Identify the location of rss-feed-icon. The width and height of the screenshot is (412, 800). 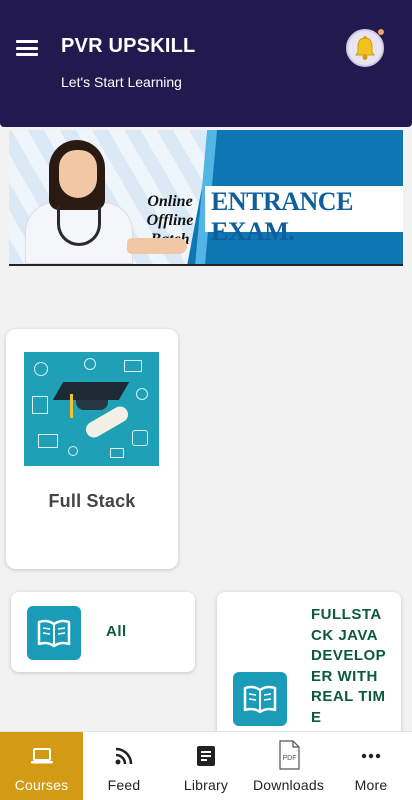
(124, 756).